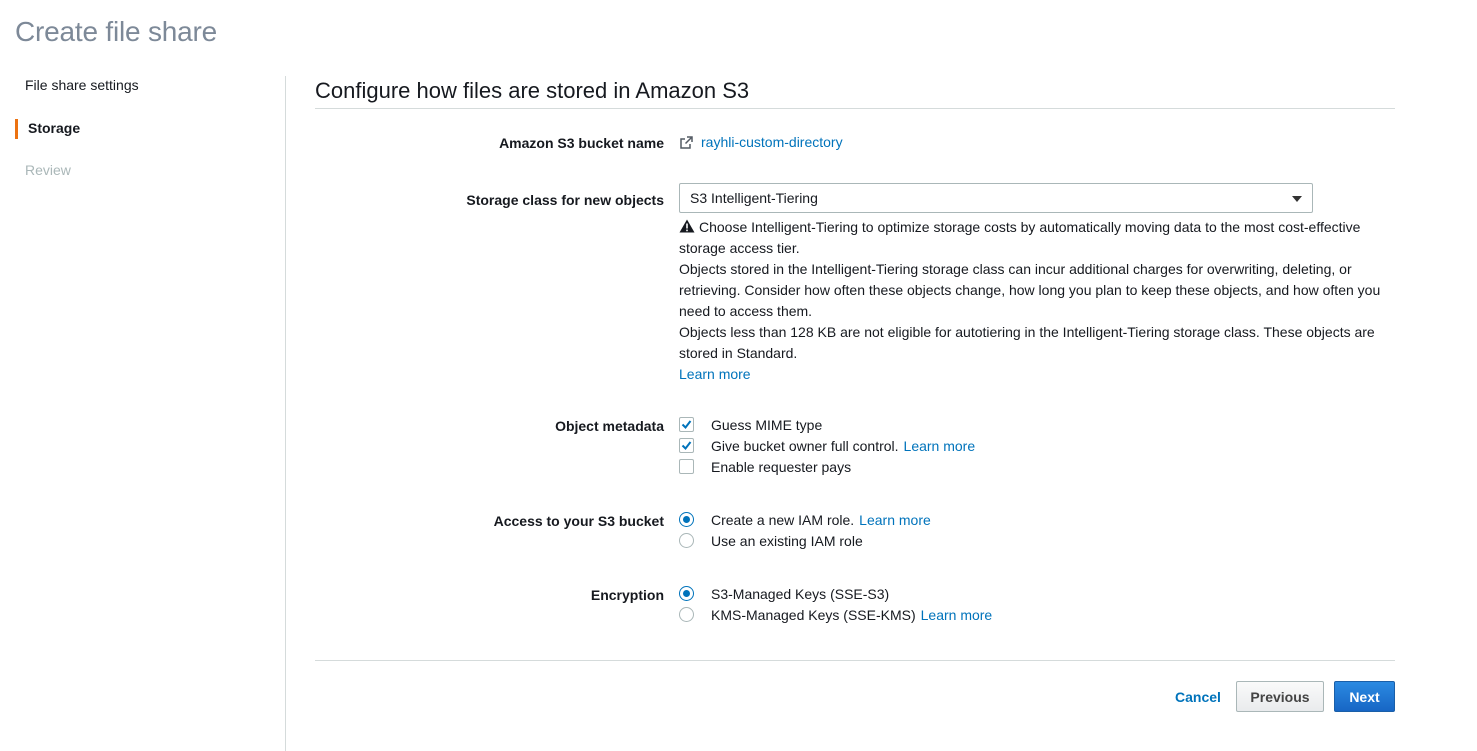 This screenshot has height=751, width=1477. What do you see at coordinates (754, 198) in the screenshot?
I see `storage-class-selected-value: S3 Intelligent-Tiering` at bounding box center [754, 198].